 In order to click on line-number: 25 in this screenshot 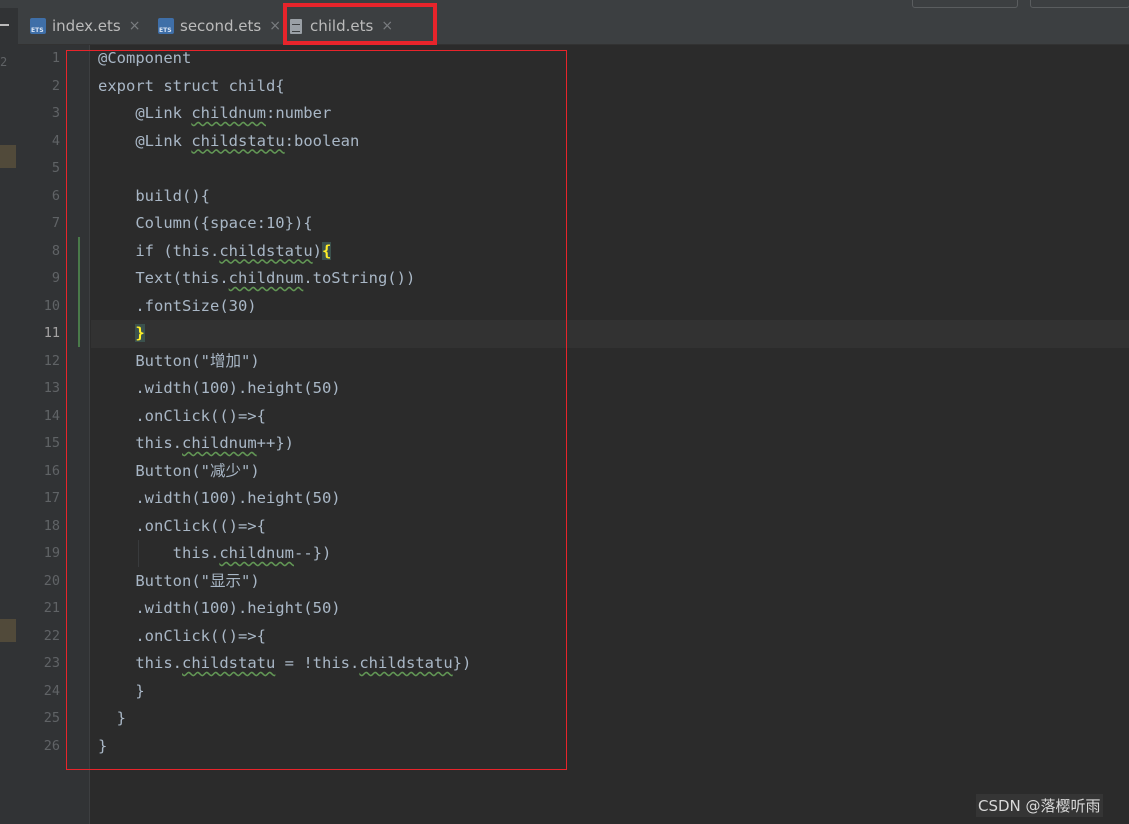, I will do `click(51, 718)`.